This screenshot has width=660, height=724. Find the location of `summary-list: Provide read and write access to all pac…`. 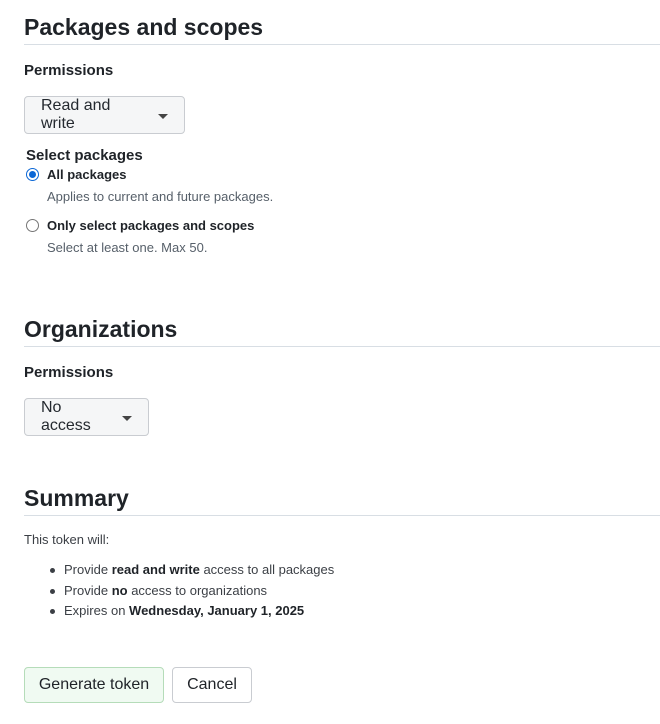

summary-list: Provide read and write access to all pac… is located at coordinates (191, 591).